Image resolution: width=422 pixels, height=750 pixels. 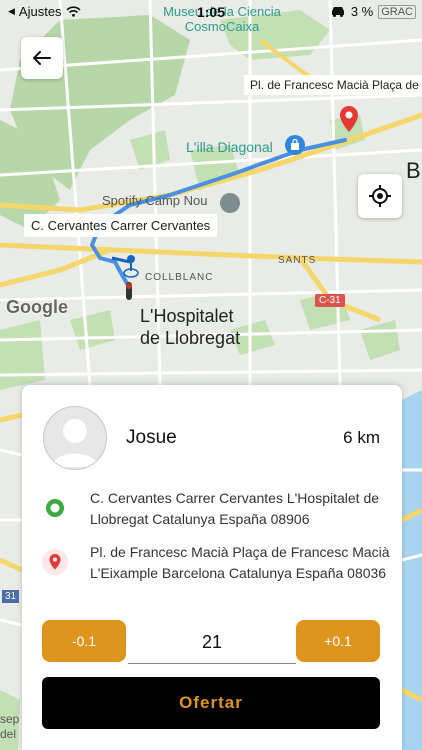 What do you see at coordinates (349, 120) in the screenshot?
I see `destination-marker-icon` at bounding box center [349, 120].